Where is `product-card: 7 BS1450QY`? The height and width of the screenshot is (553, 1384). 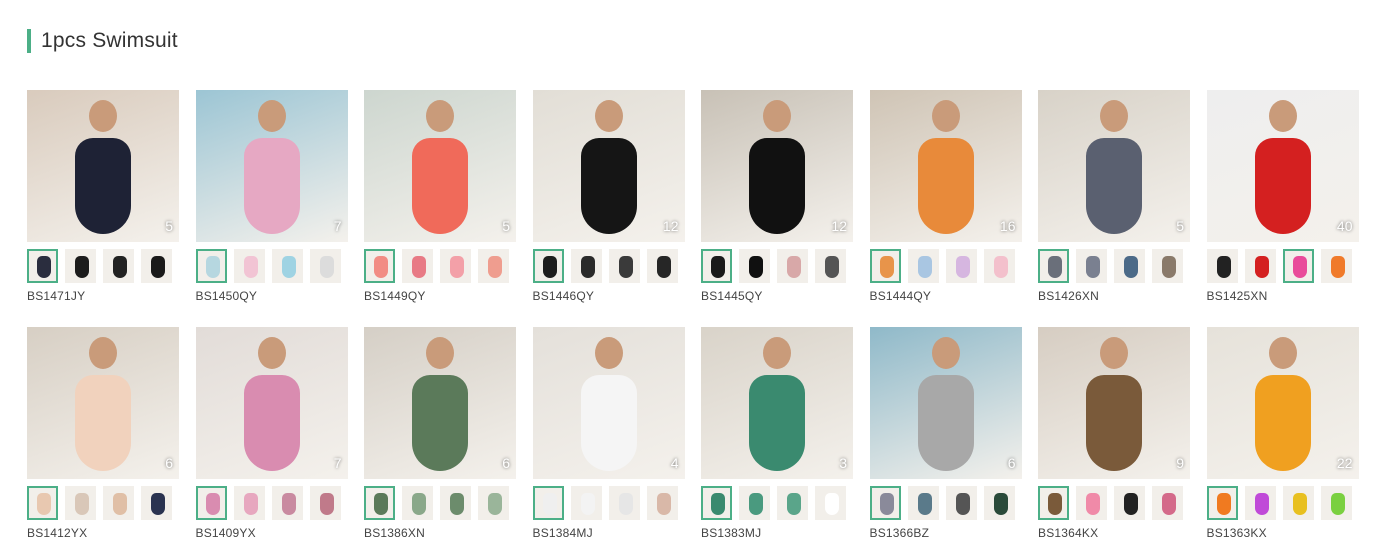 product-card: 7 BS1450QY is located at coordinates (271, 196).